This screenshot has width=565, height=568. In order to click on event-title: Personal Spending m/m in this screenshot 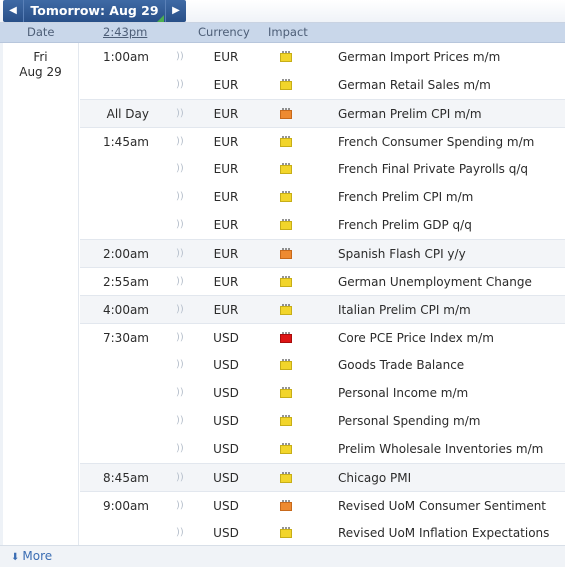, I will do `click(409, 421)`.